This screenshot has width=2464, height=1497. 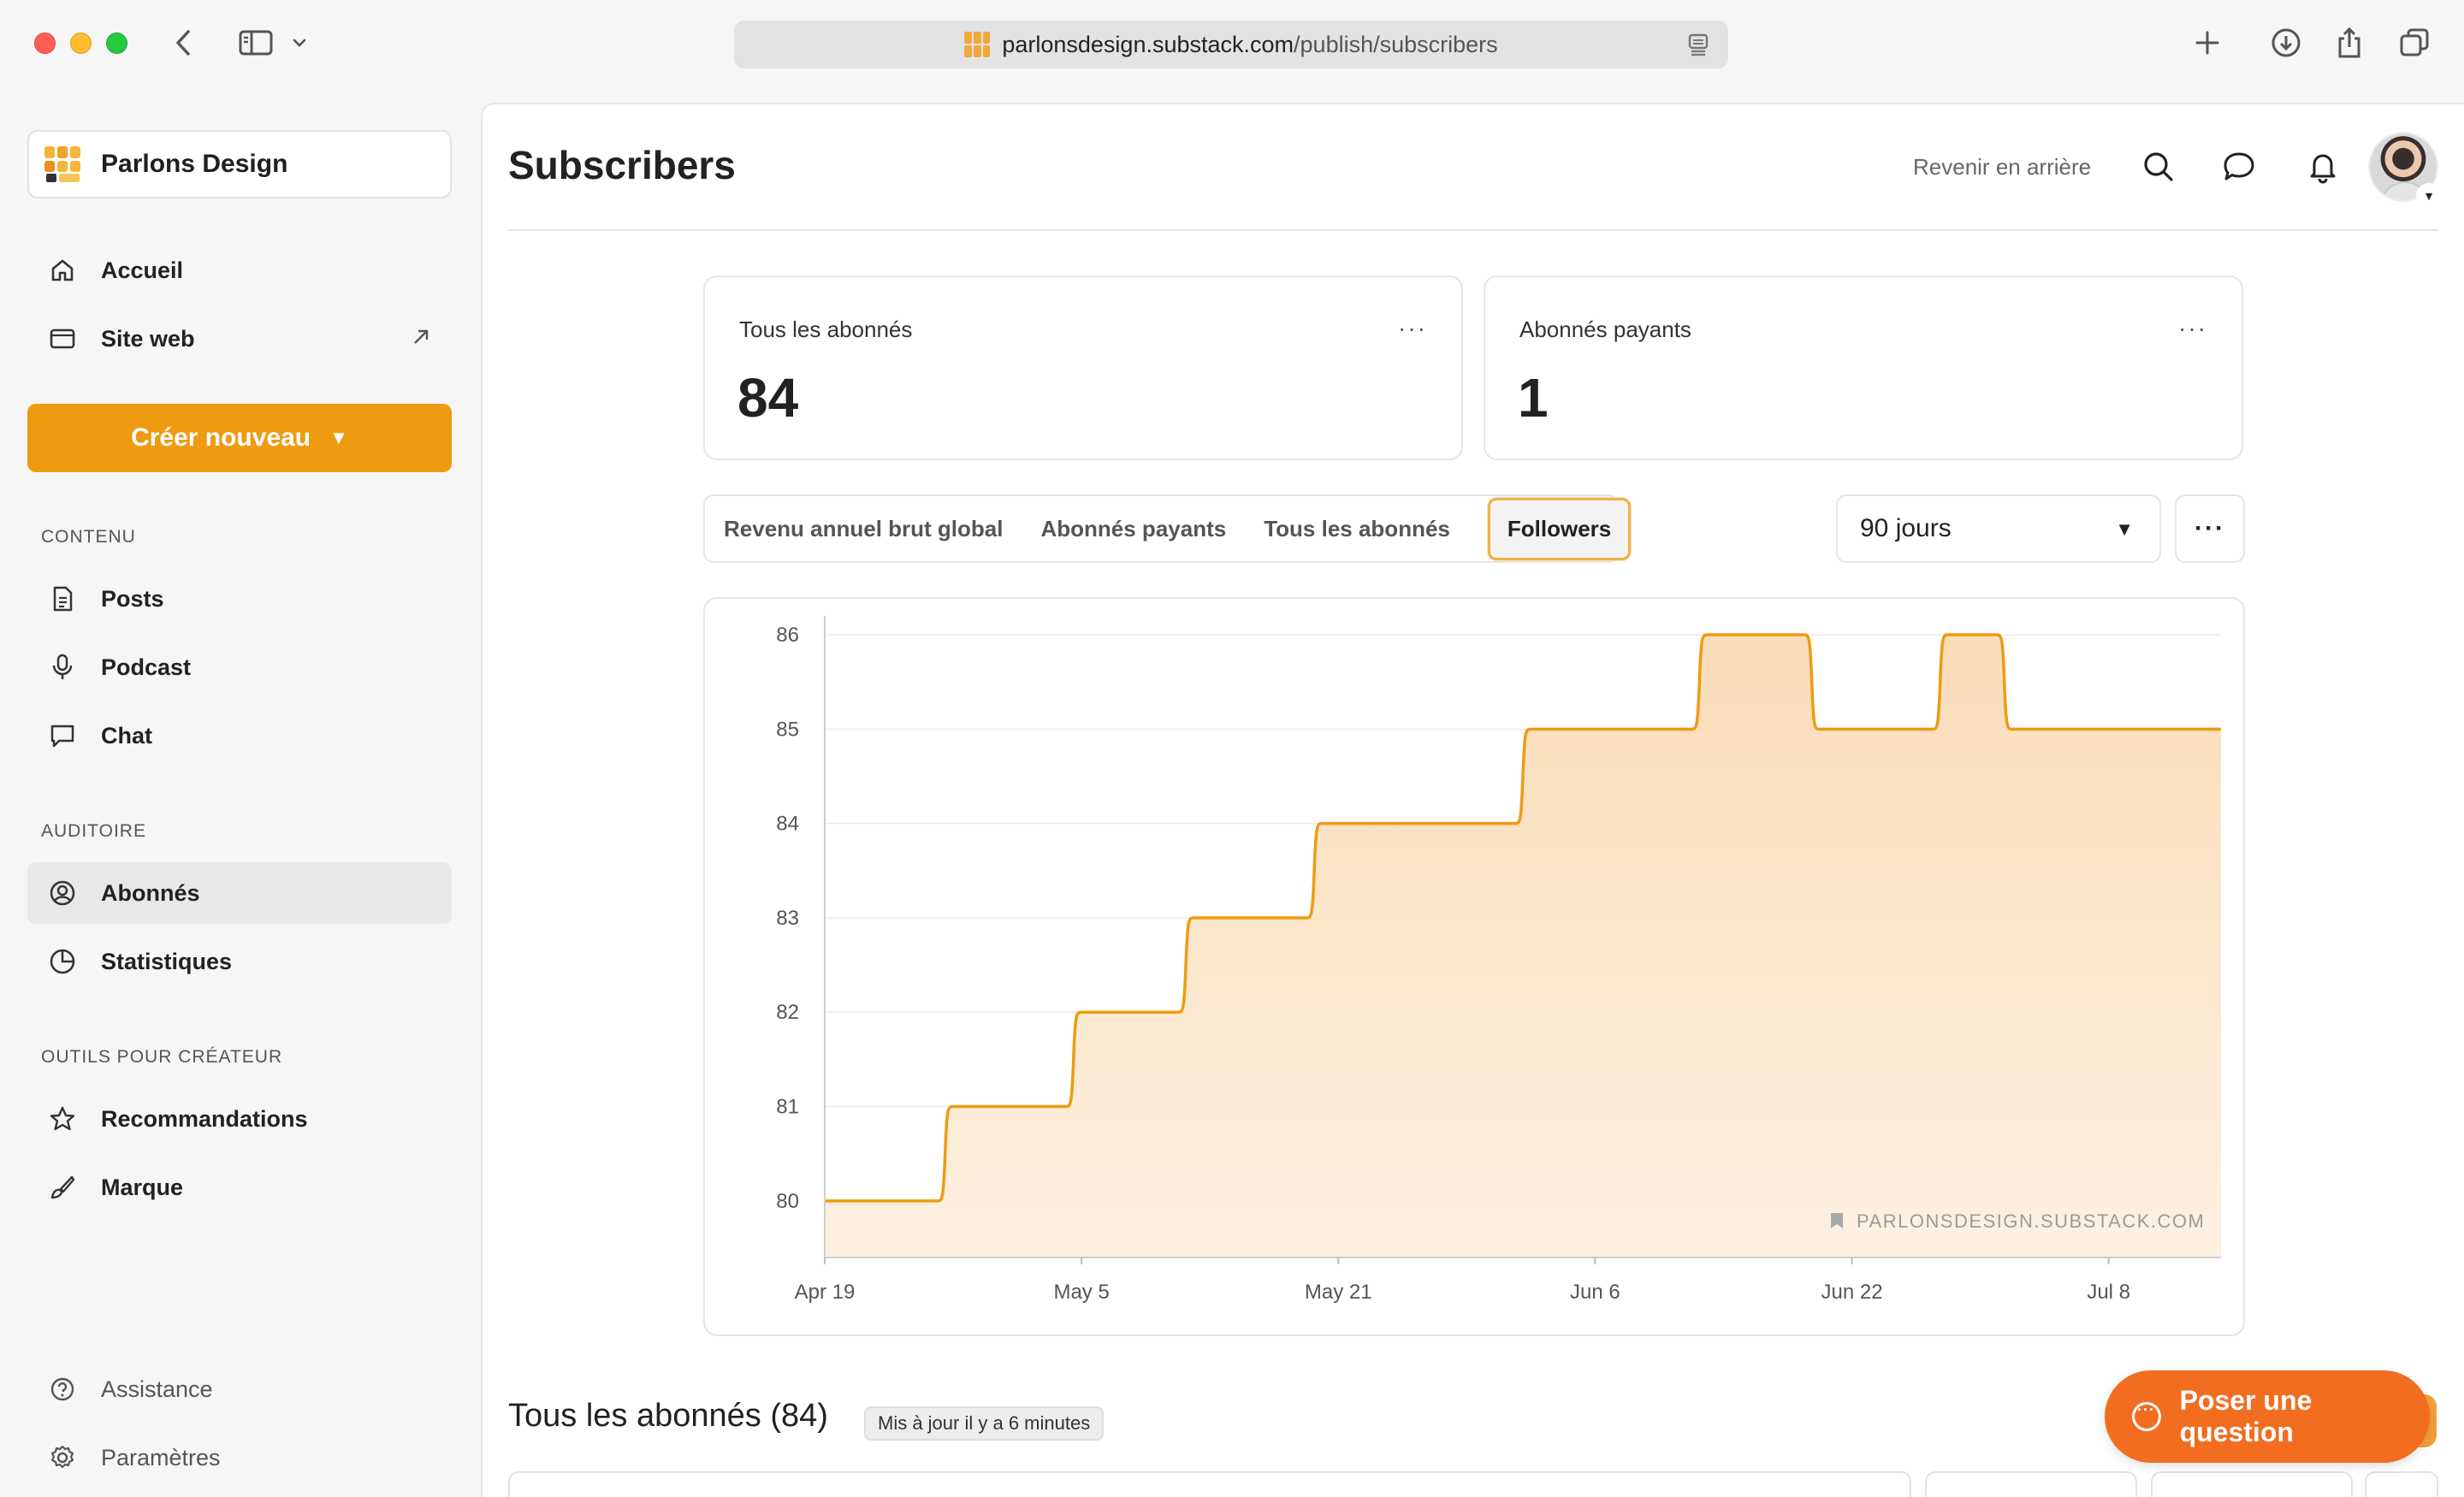 I want to click on pie-chart-icon, so click(x=62, y=961).